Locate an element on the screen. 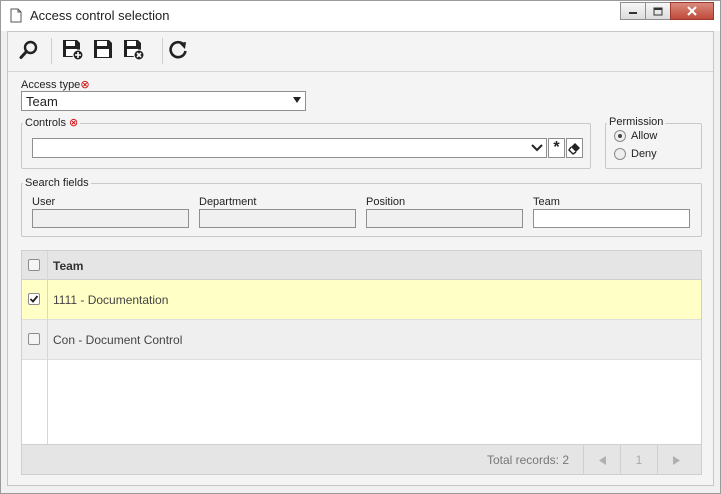 The height and width of the screenshot is (494, 721). row-team-name: Con - Document Control is located at coordinates (118, 340).